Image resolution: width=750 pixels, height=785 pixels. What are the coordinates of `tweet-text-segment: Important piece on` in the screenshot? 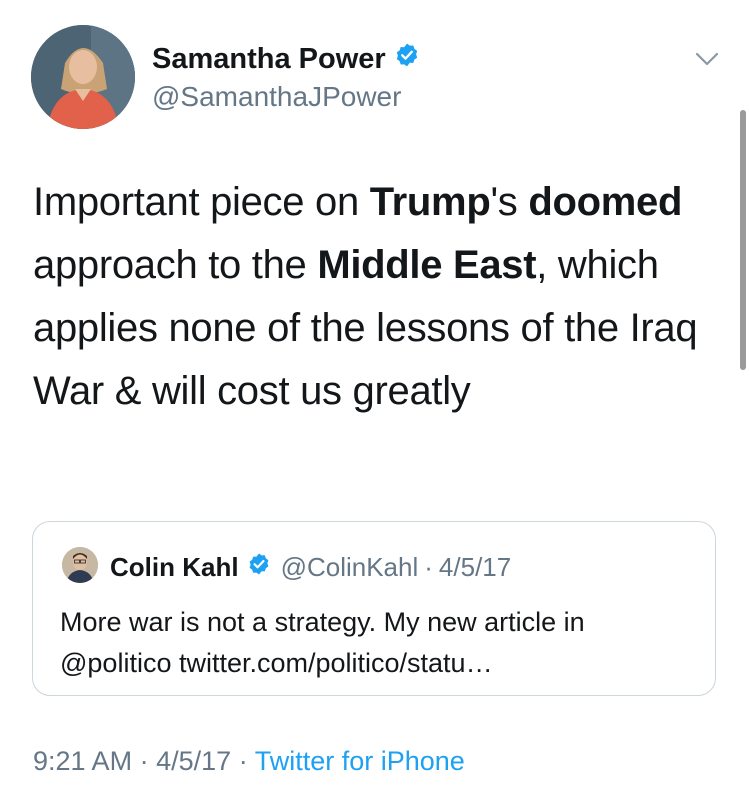 It's located at (201, 202).